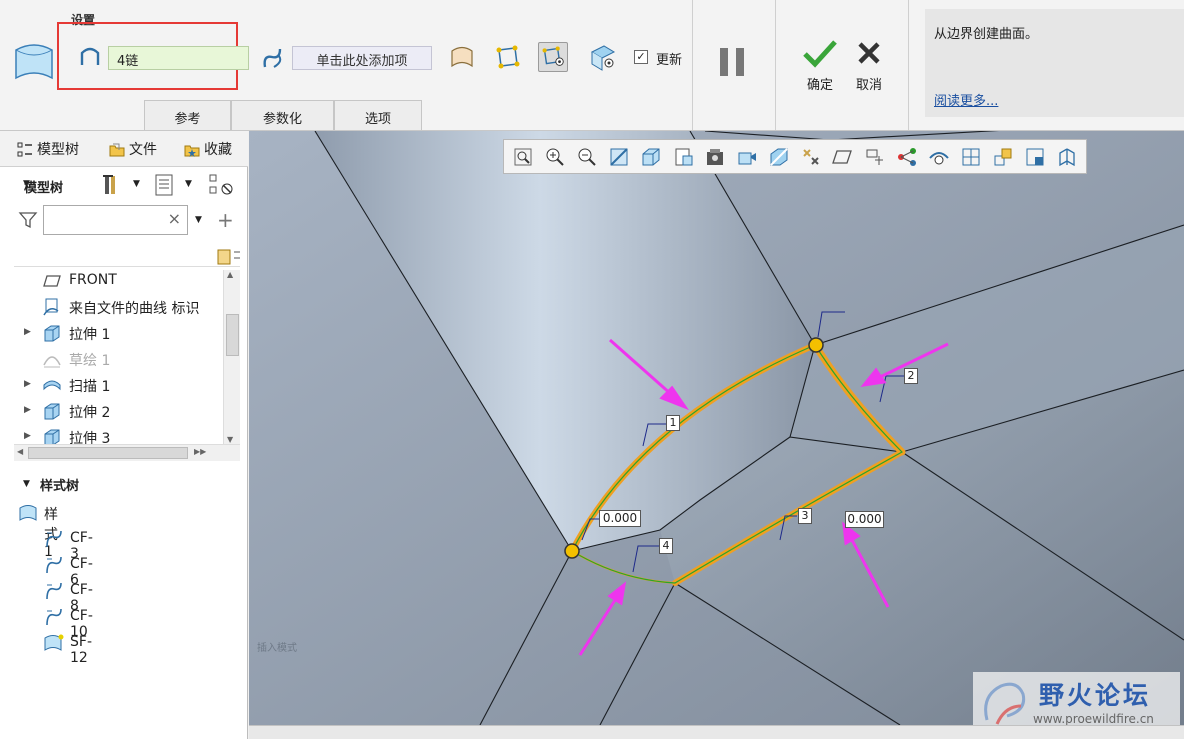 The width and height of the screenshot is (1184, 739). What do you see at coordinates (20, 451) in the screenshot?
I see `scroll-left-icon: ◀` at bounding box center [20, 451].